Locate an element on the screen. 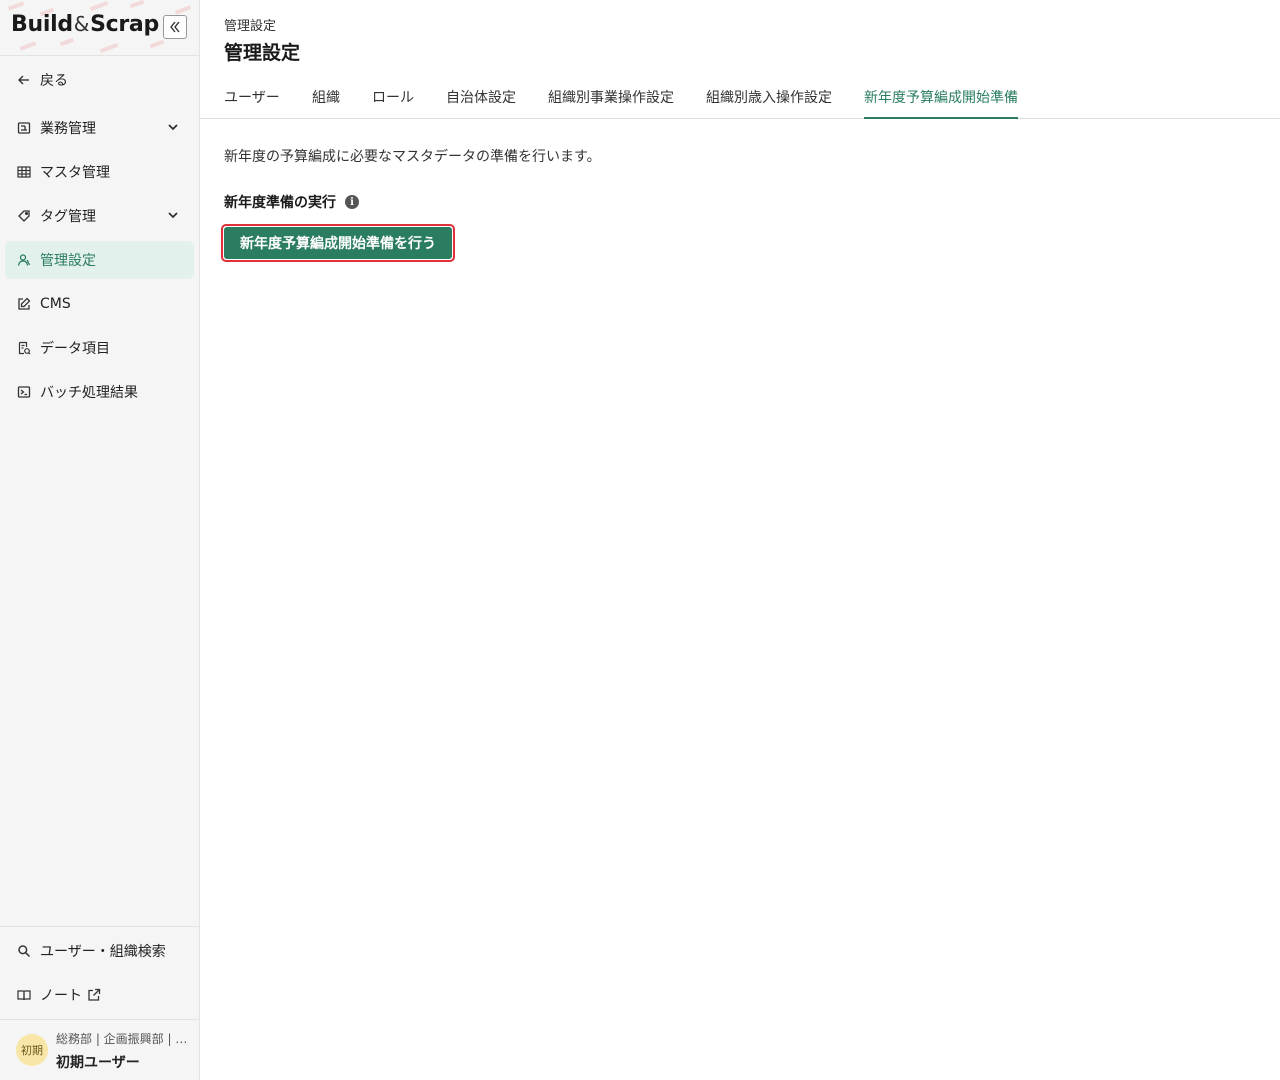 This screenshot has height=1080, width=1280. sidebar-item-batch-results: バッチ処理結果 is located at coordinates (99, 392).